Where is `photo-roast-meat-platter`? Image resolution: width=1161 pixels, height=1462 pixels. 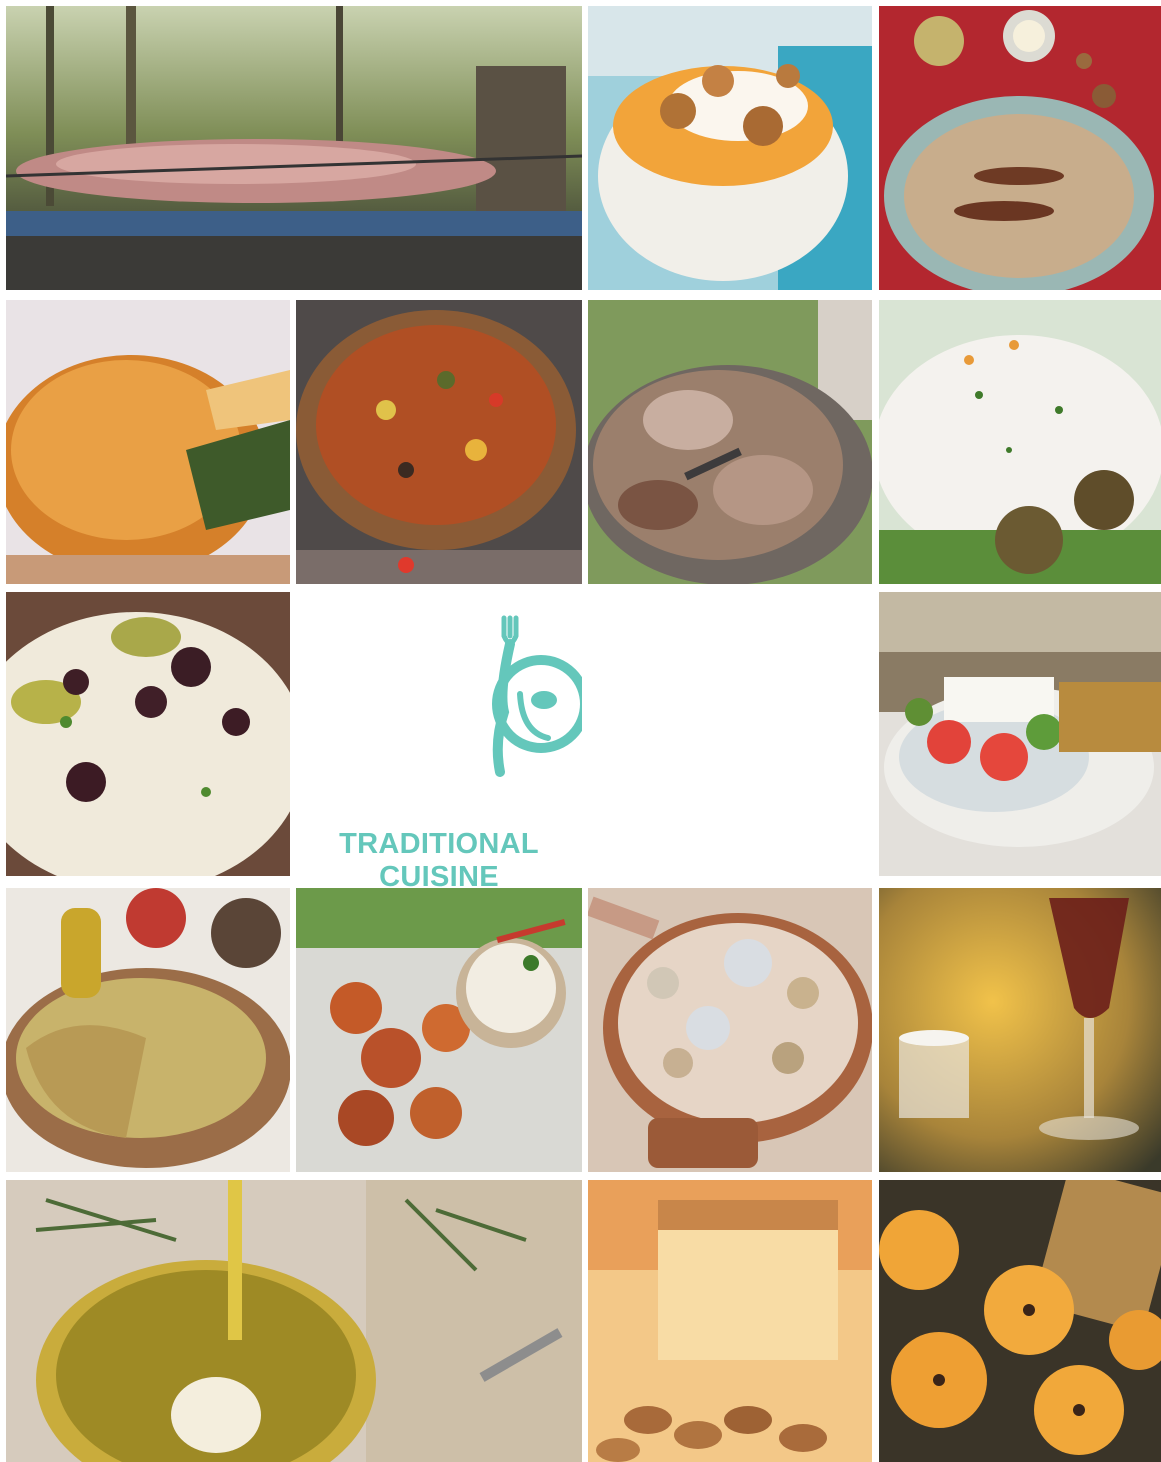
photo-roast-meat-platter is located at coordinates (730, 442).